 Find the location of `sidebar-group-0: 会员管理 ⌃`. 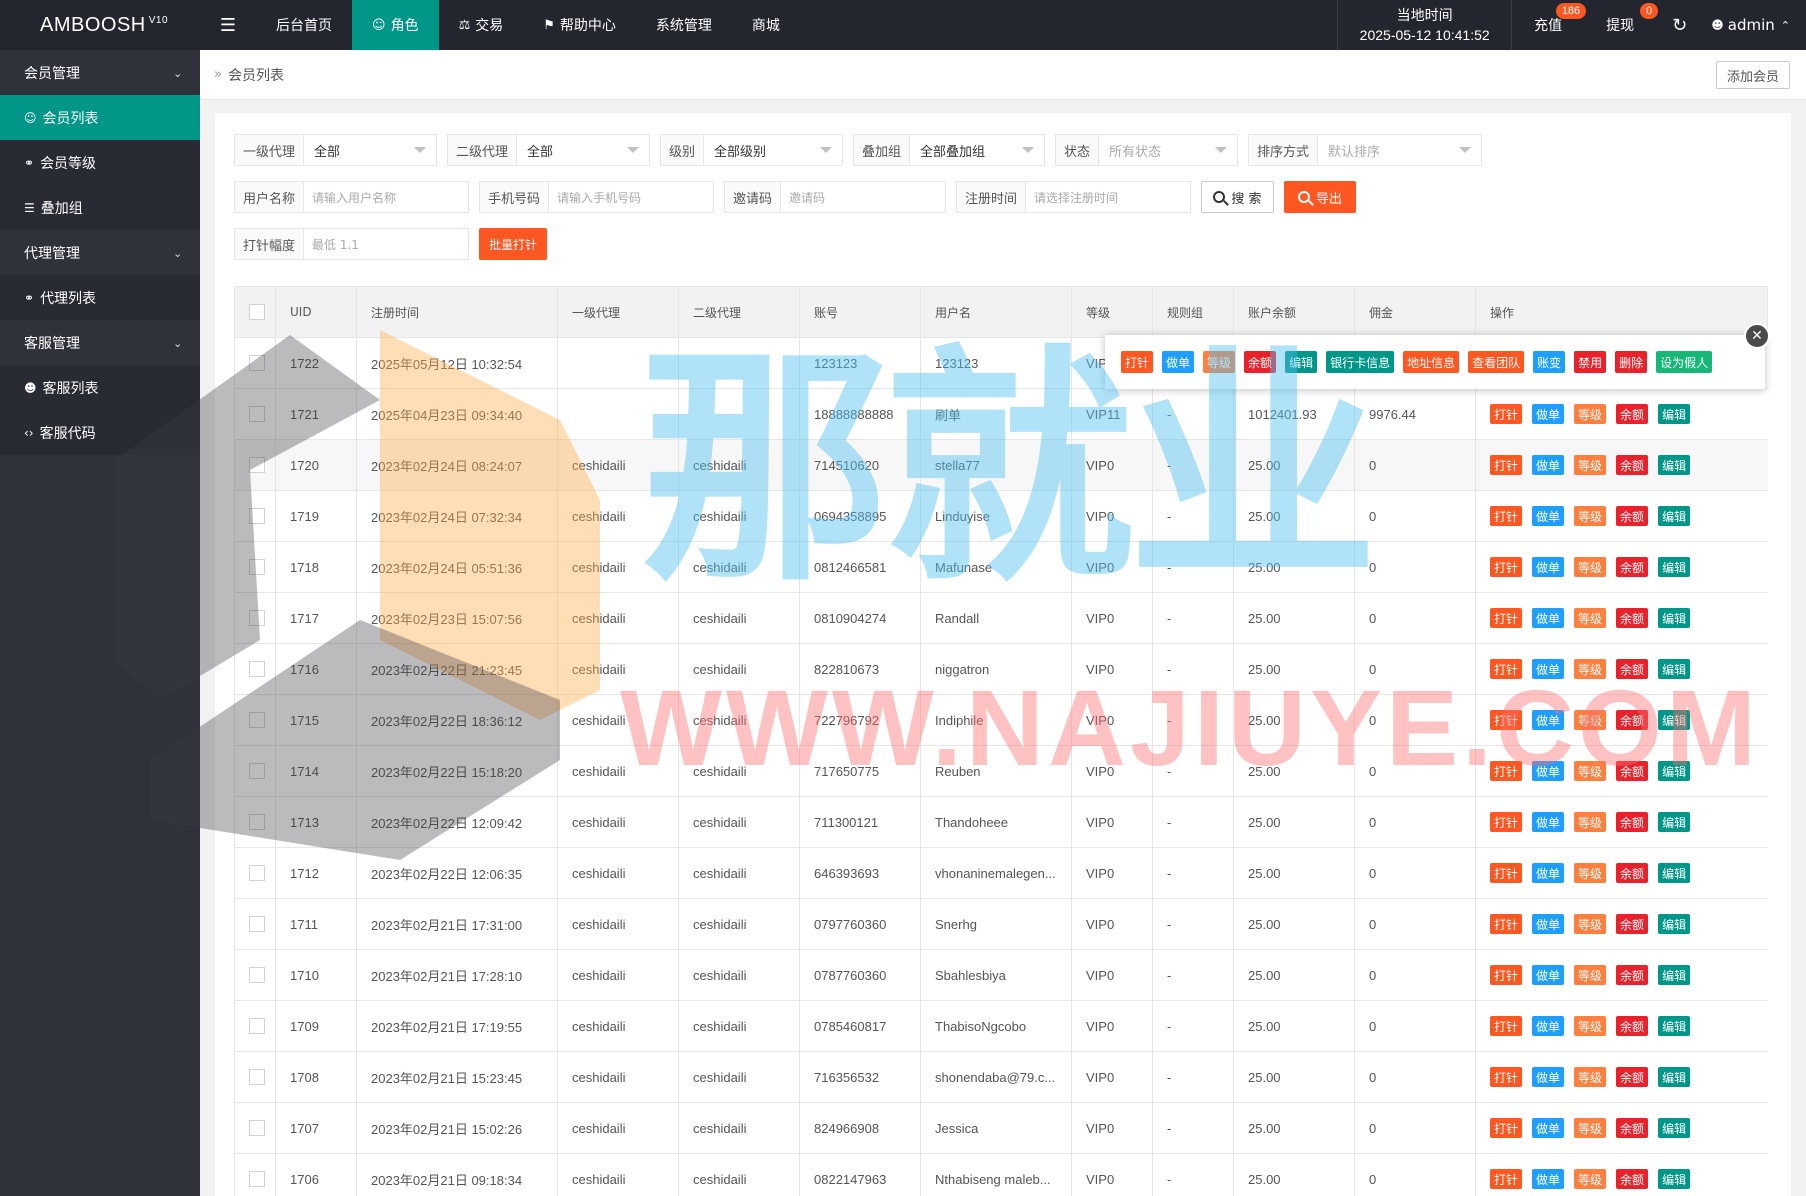

sidebar-group-0: 会员管理 ⌃ is located at coordinates (100, 72).